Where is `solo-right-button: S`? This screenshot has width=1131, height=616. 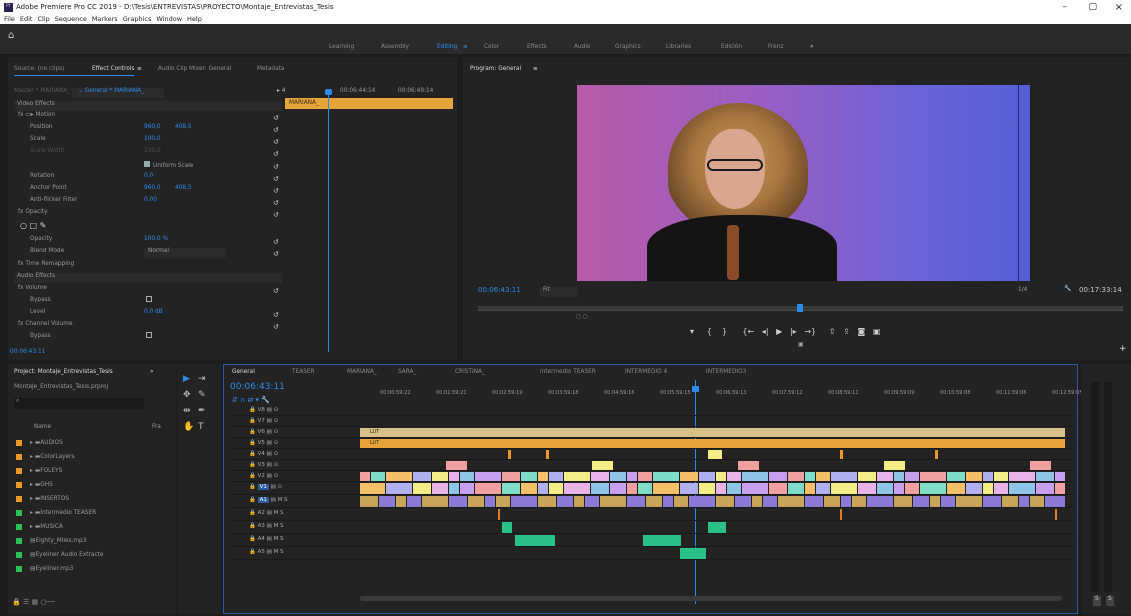
solo-right-button: S is located at coordinates (1110, 601).